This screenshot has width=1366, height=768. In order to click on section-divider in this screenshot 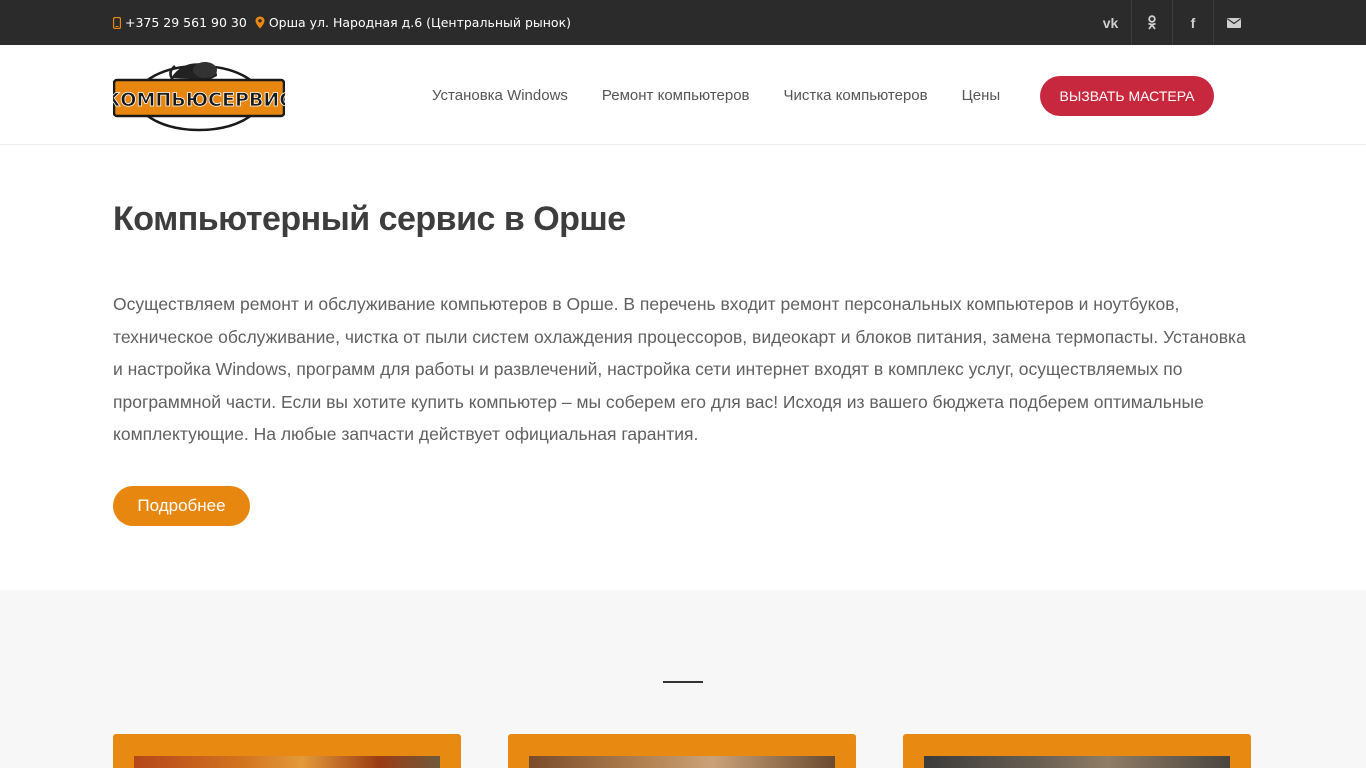, I will do `click(683, 682)`.